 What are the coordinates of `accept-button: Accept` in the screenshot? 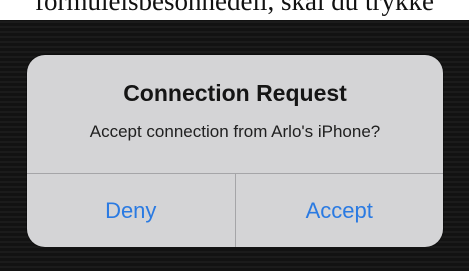 It's located at (339, 210).